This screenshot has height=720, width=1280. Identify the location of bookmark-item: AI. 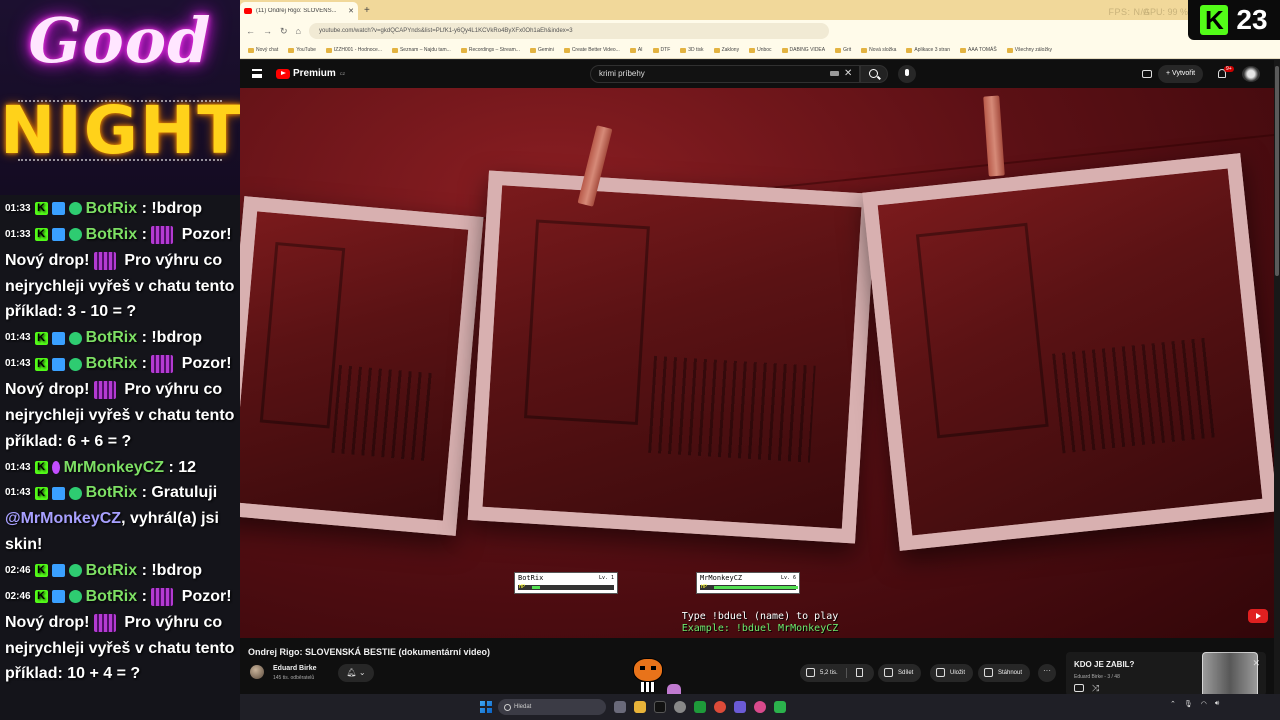
(636, 50).